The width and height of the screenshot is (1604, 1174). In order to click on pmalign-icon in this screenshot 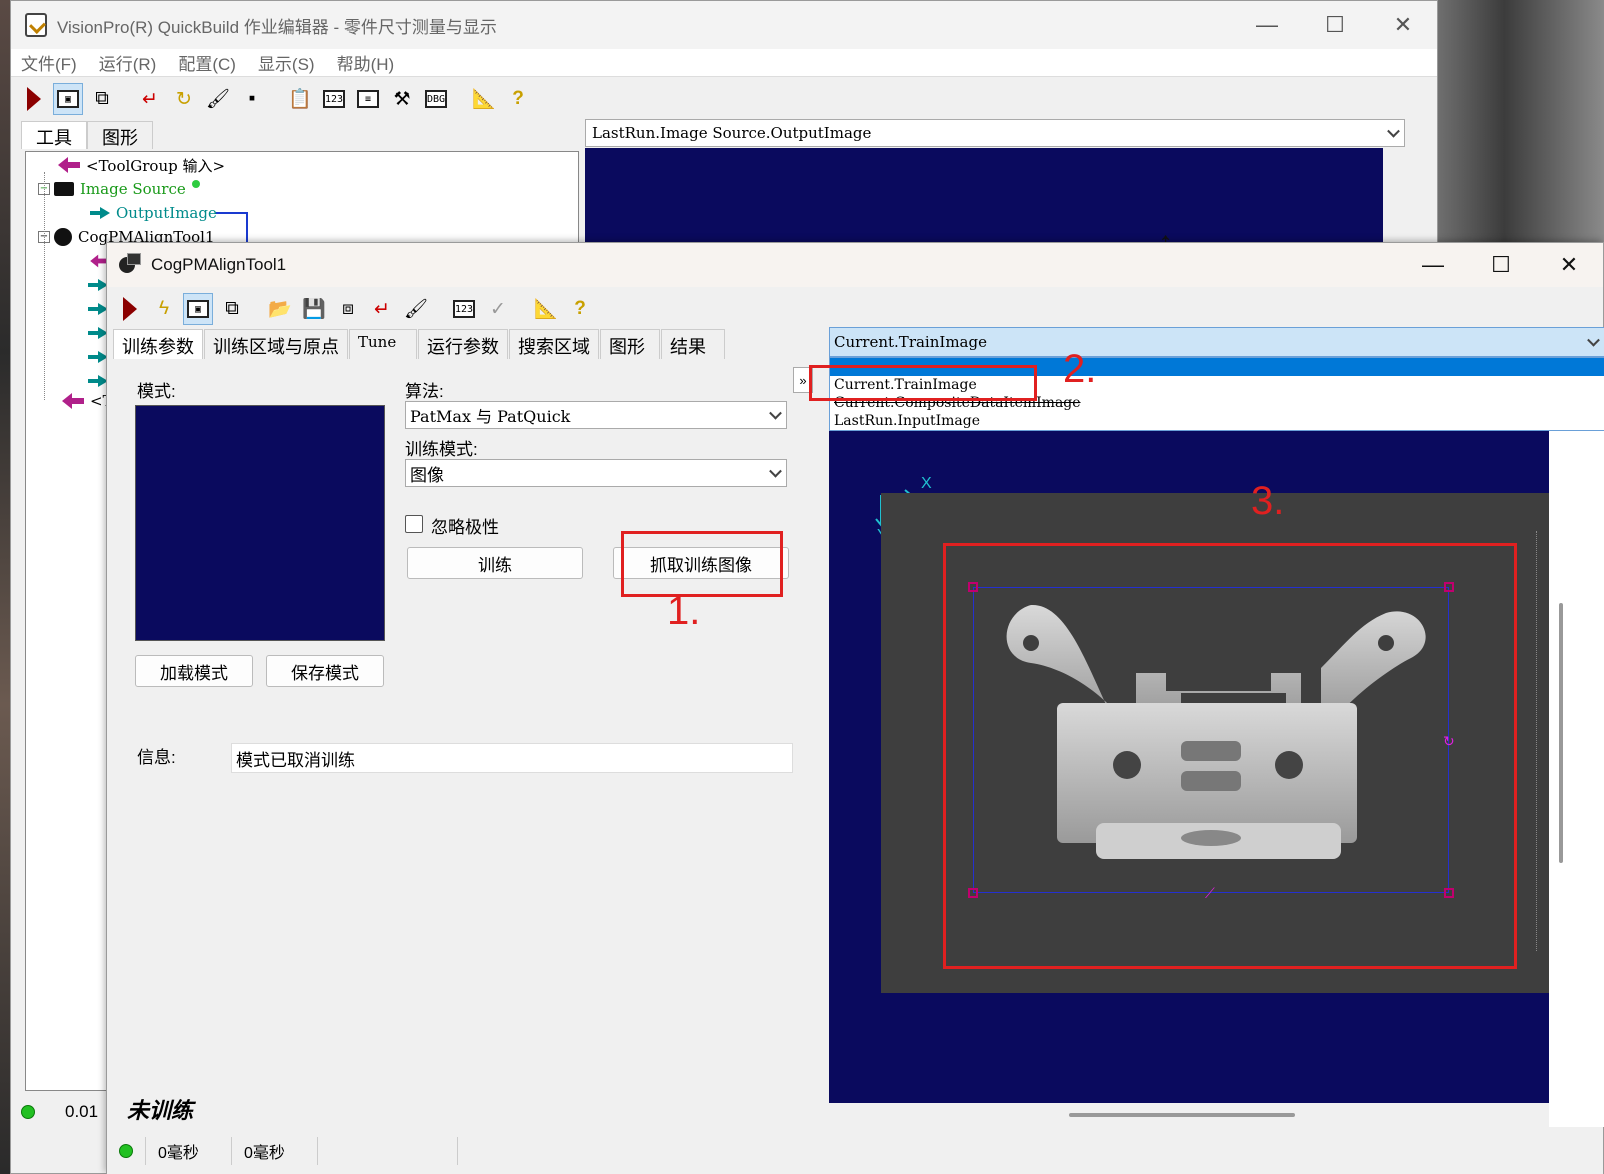, I will do `click(63, 237)`.